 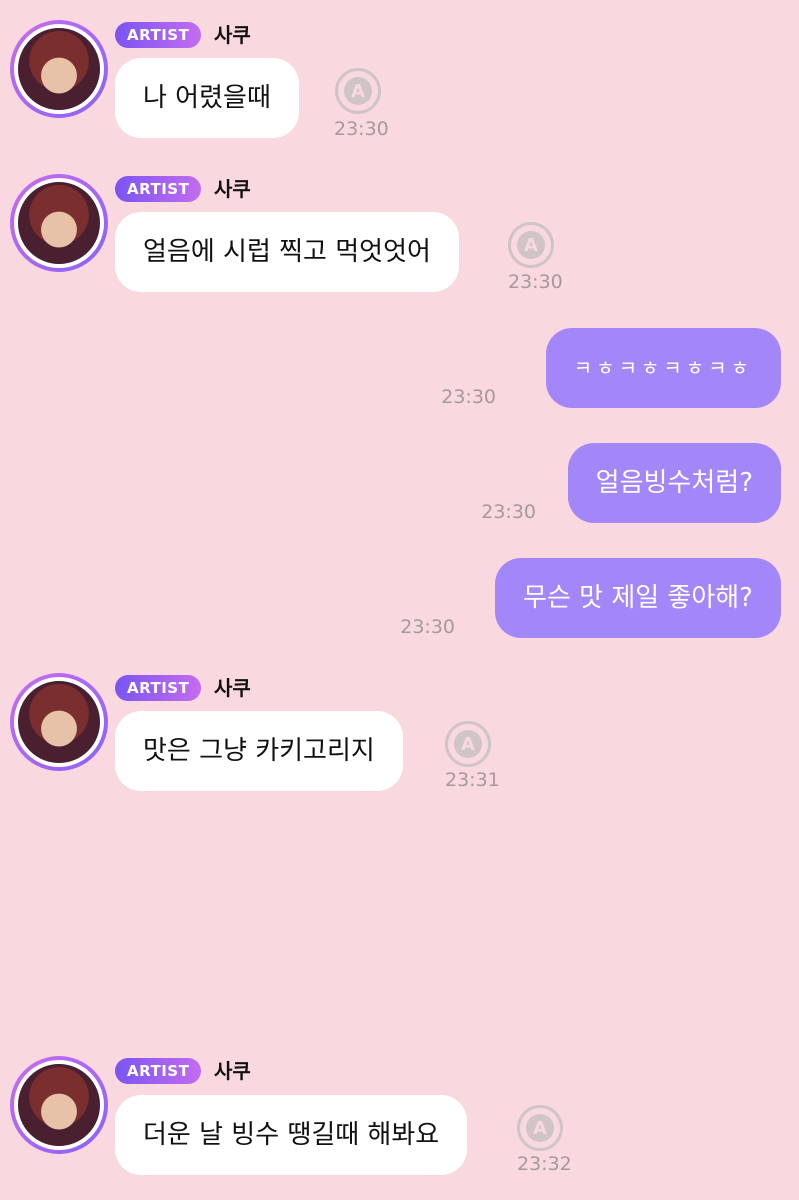 What do you see at coordinates (638, 598) in the screenshot?
I see `outgoing-message-bubble: 무슨 맛 제일 좋아해?` at bounding box center [638, 598].